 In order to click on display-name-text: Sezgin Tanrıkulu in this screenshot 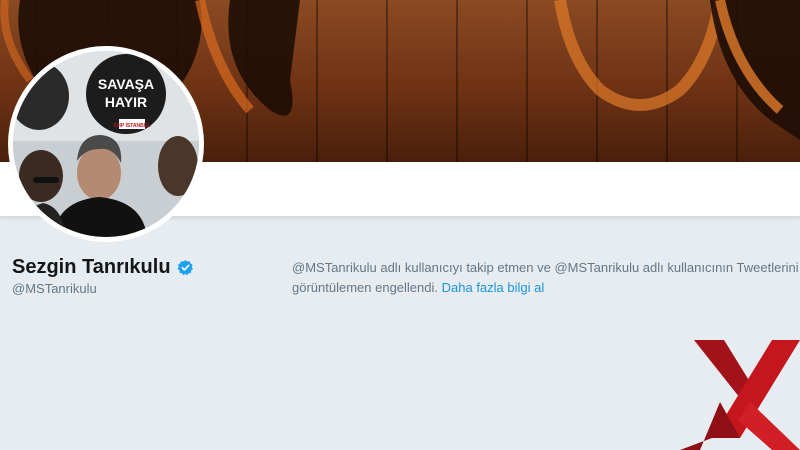, I will do `click(91, 267)`.